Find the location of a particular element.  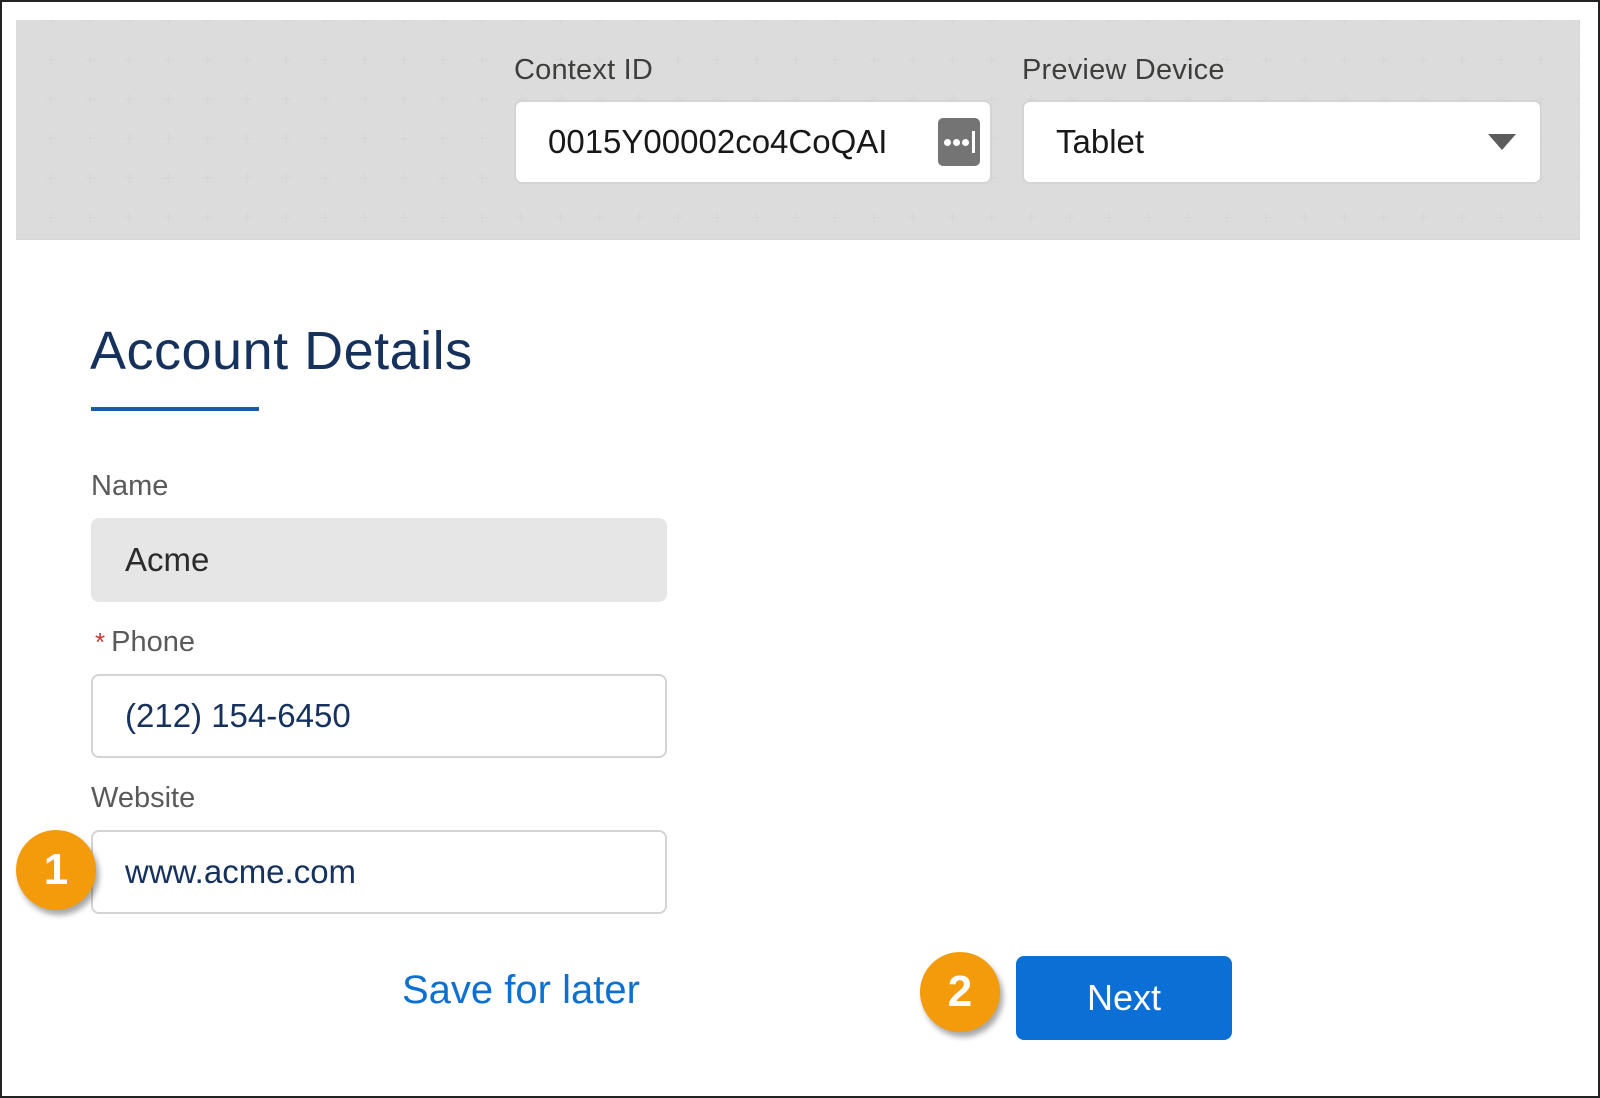

caret-down-icon is located at coordinates (1502, 142).